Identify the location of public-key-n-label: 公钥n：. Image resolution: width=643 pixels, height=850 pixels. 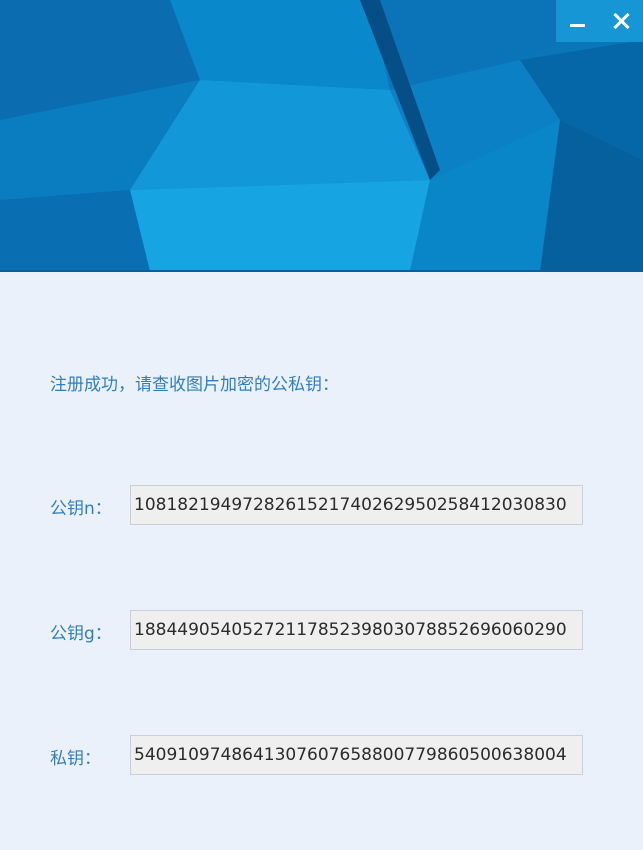
(81, 509).